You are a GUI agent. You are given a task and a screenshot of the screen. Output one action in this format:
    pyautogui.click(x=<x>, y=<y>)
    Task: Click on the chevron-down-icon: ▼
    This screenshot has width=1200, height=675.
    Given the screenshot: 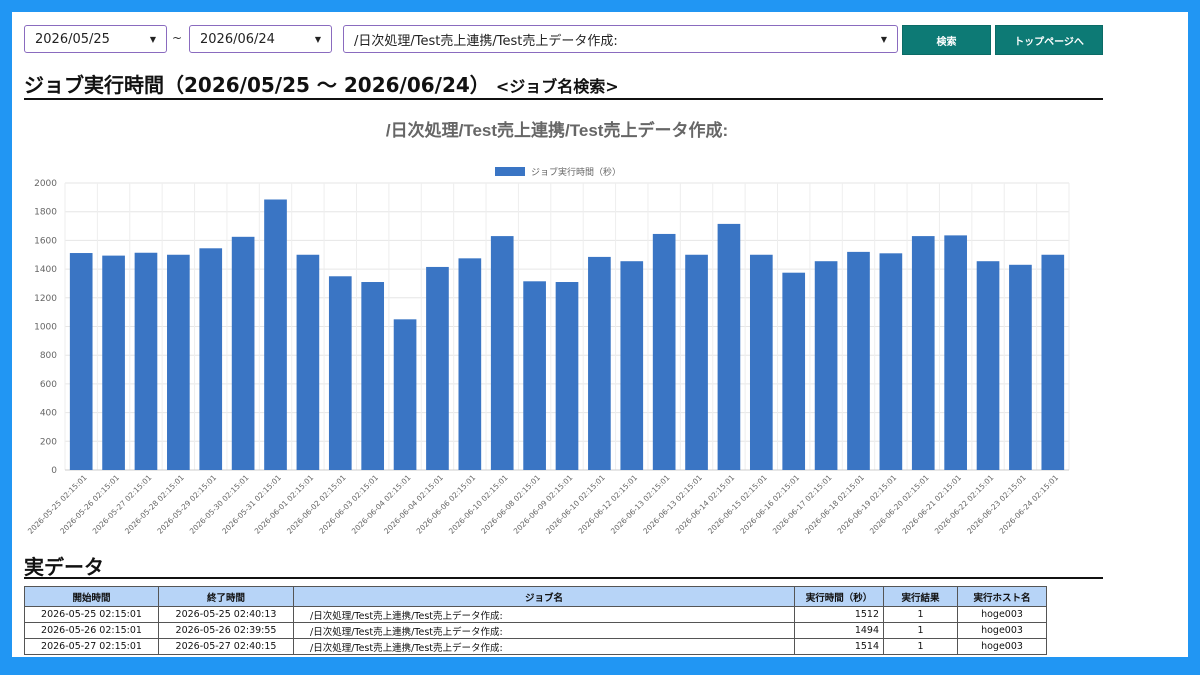 What is the action you would take?
    pyautogui.click(x=152, y=39)
    